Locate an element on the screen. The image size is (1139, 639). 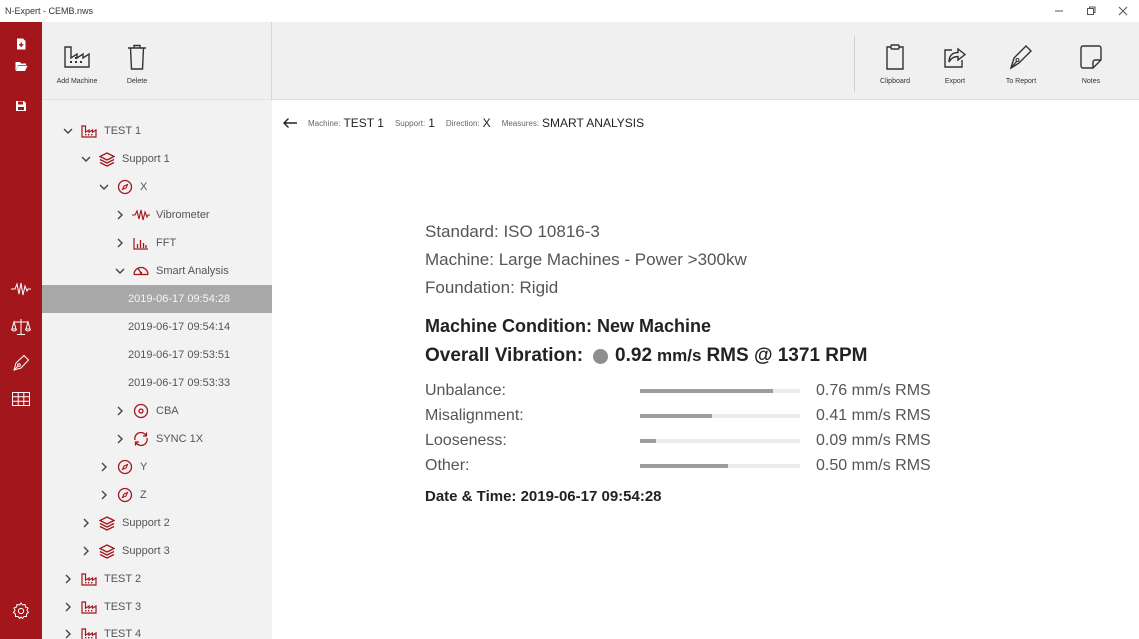
grid-icon is located at coordinates (21, 399).